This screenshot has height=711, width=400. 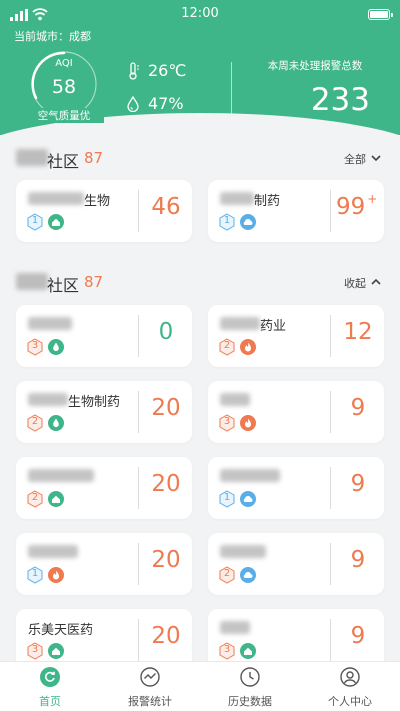 What do you see at coordinates (296, 412) in the screenshot?
I see `company-card: 39` at bounding box center [296, 412].